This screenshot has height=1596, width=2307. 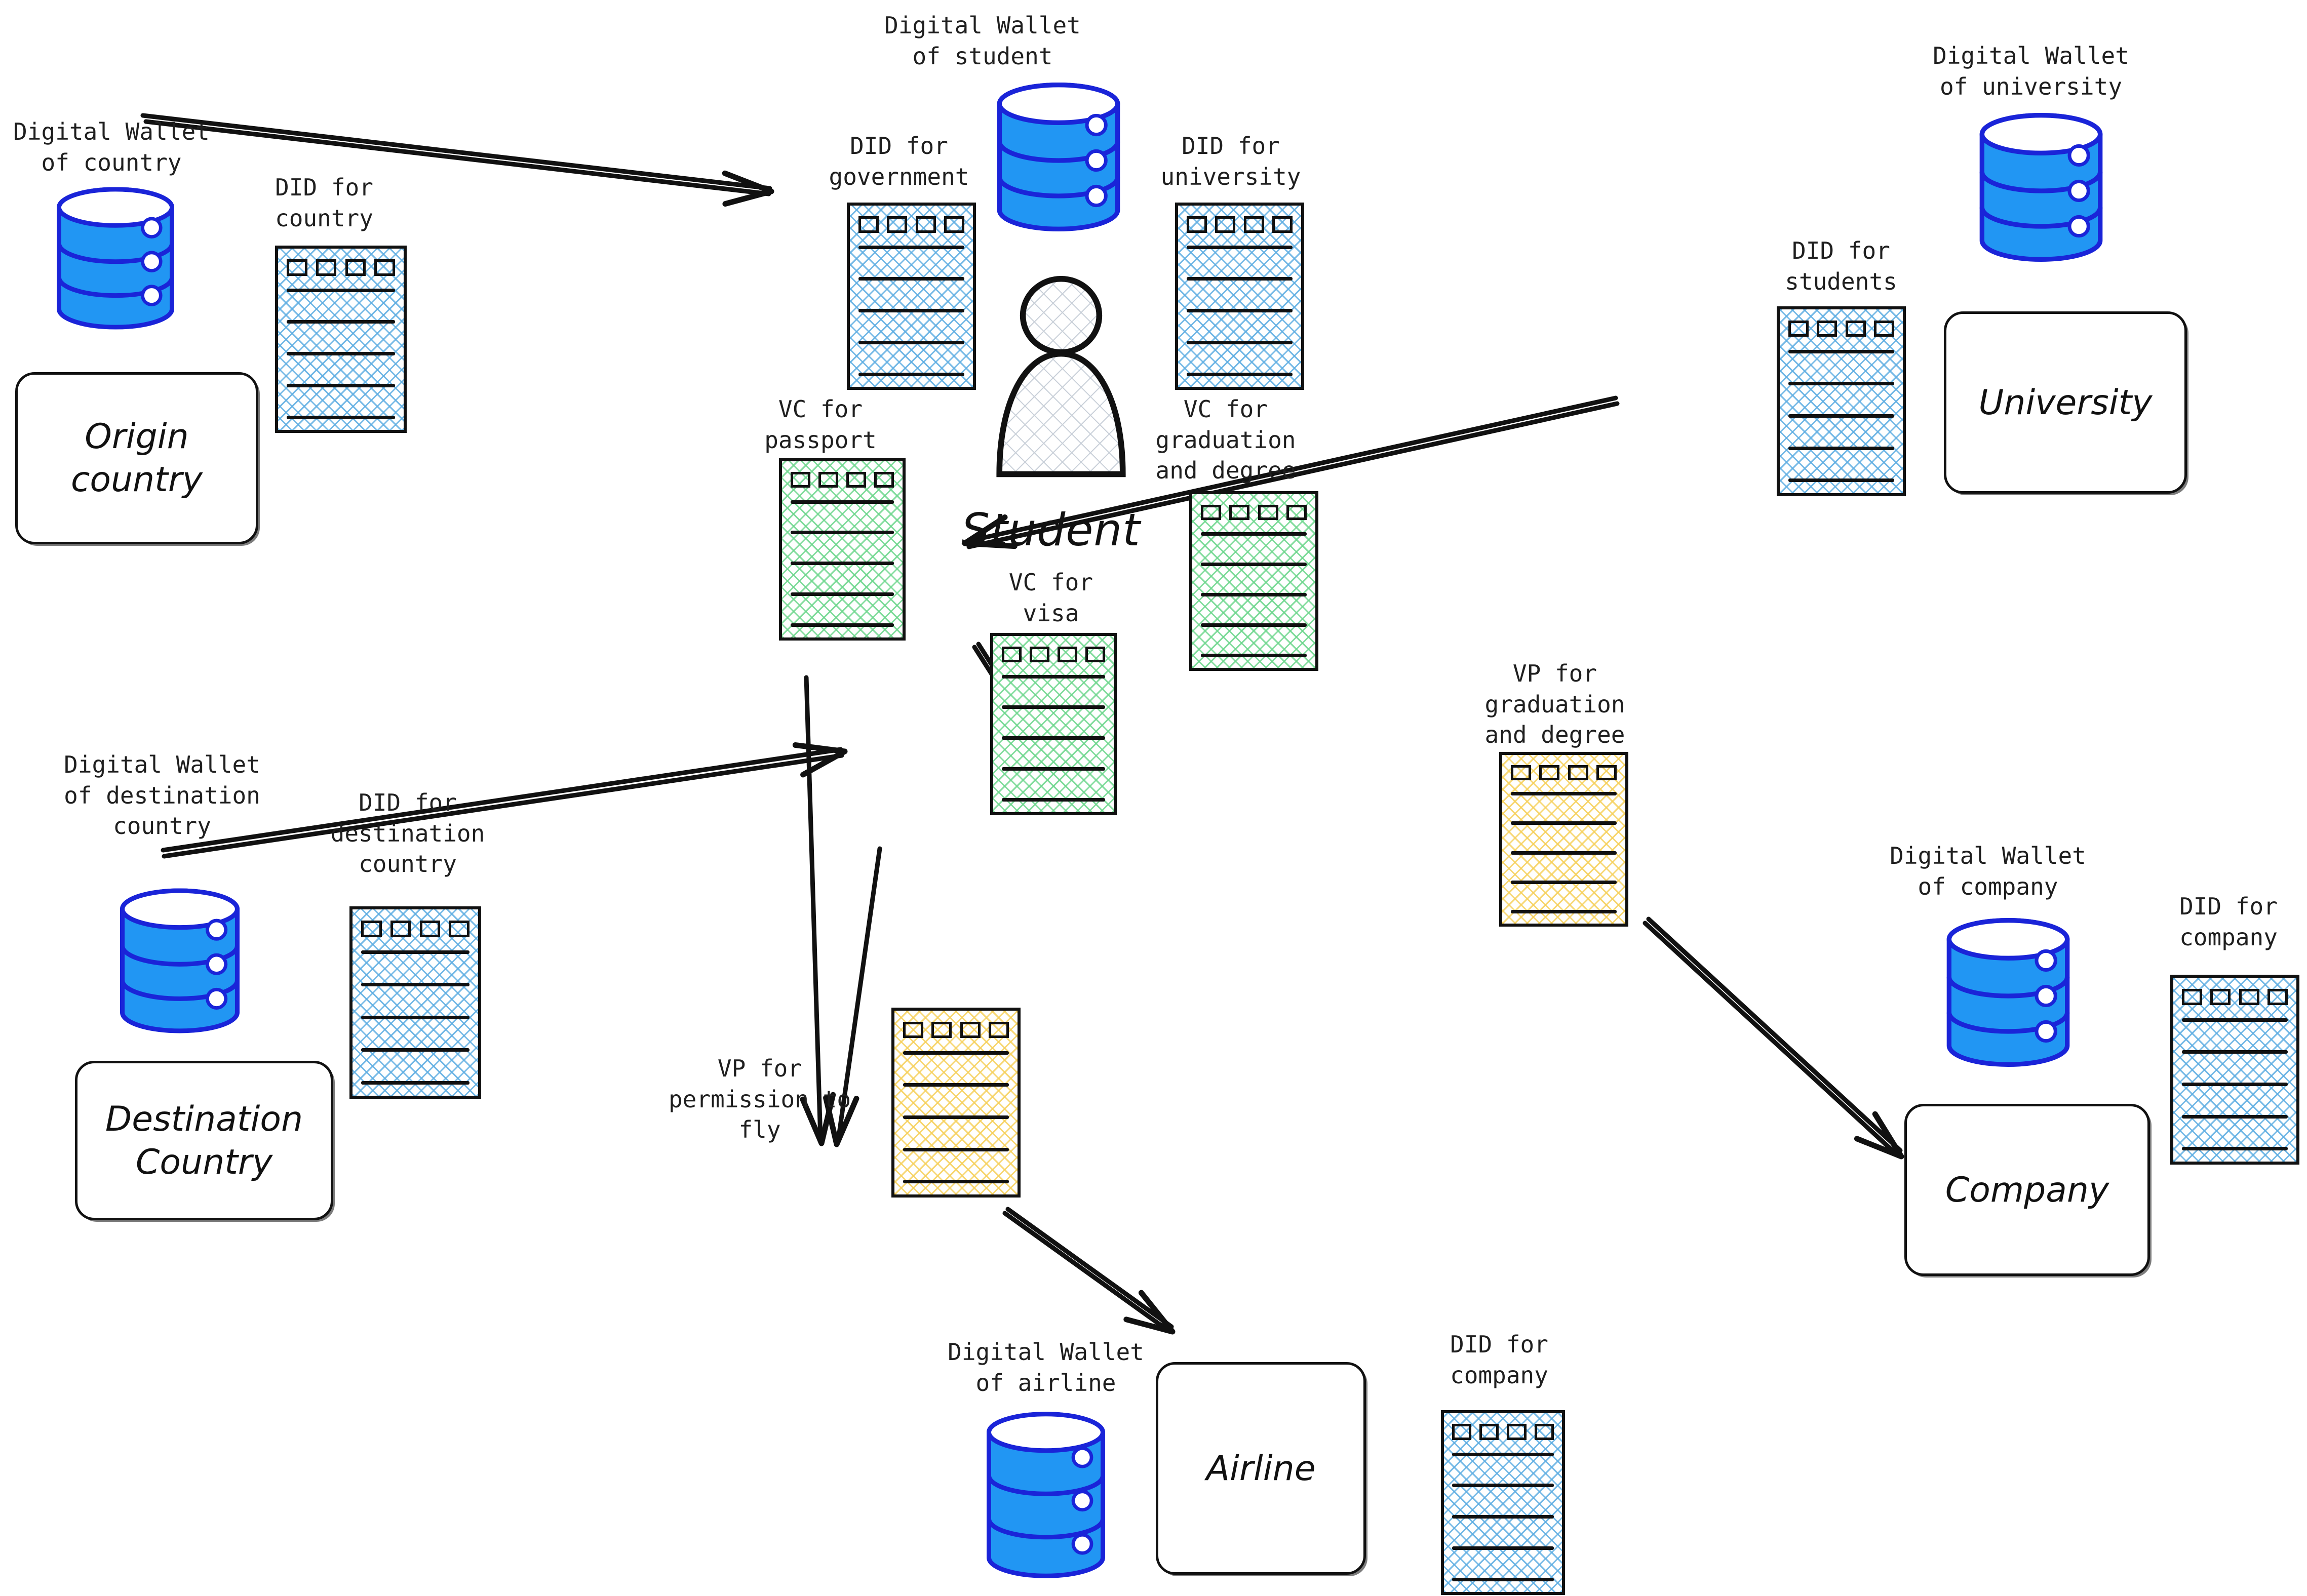 I want to click on vp-graduation-line-rows, so click(x=1564, y=852).